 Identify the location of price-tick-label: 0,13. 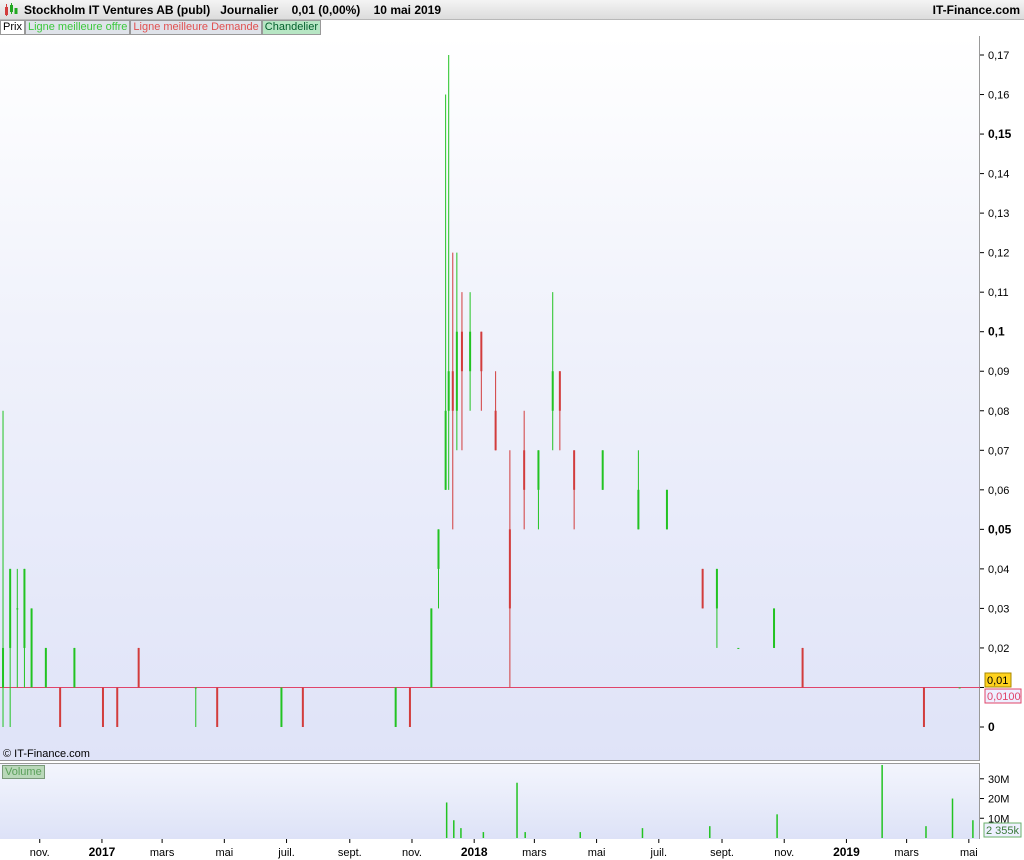
(998, 214).